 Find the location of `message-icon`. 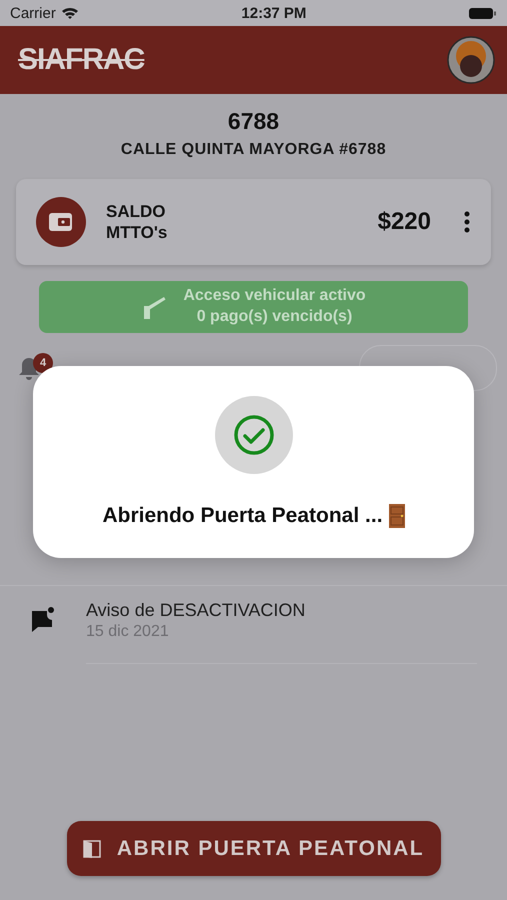

message-icon is located at coordinates (43, 619).